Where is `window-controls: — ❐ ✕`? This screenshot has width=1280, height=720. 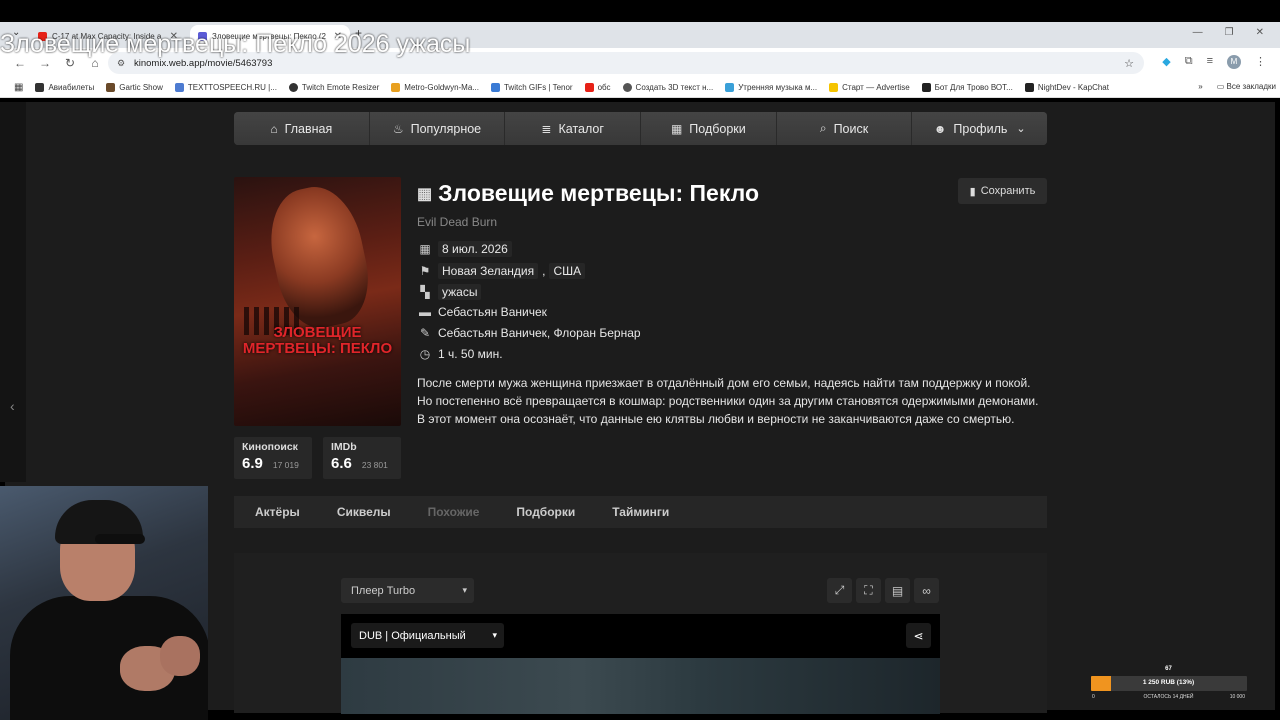
window-controls: — ❐ ✕ is located at coordinates (1228, 32).